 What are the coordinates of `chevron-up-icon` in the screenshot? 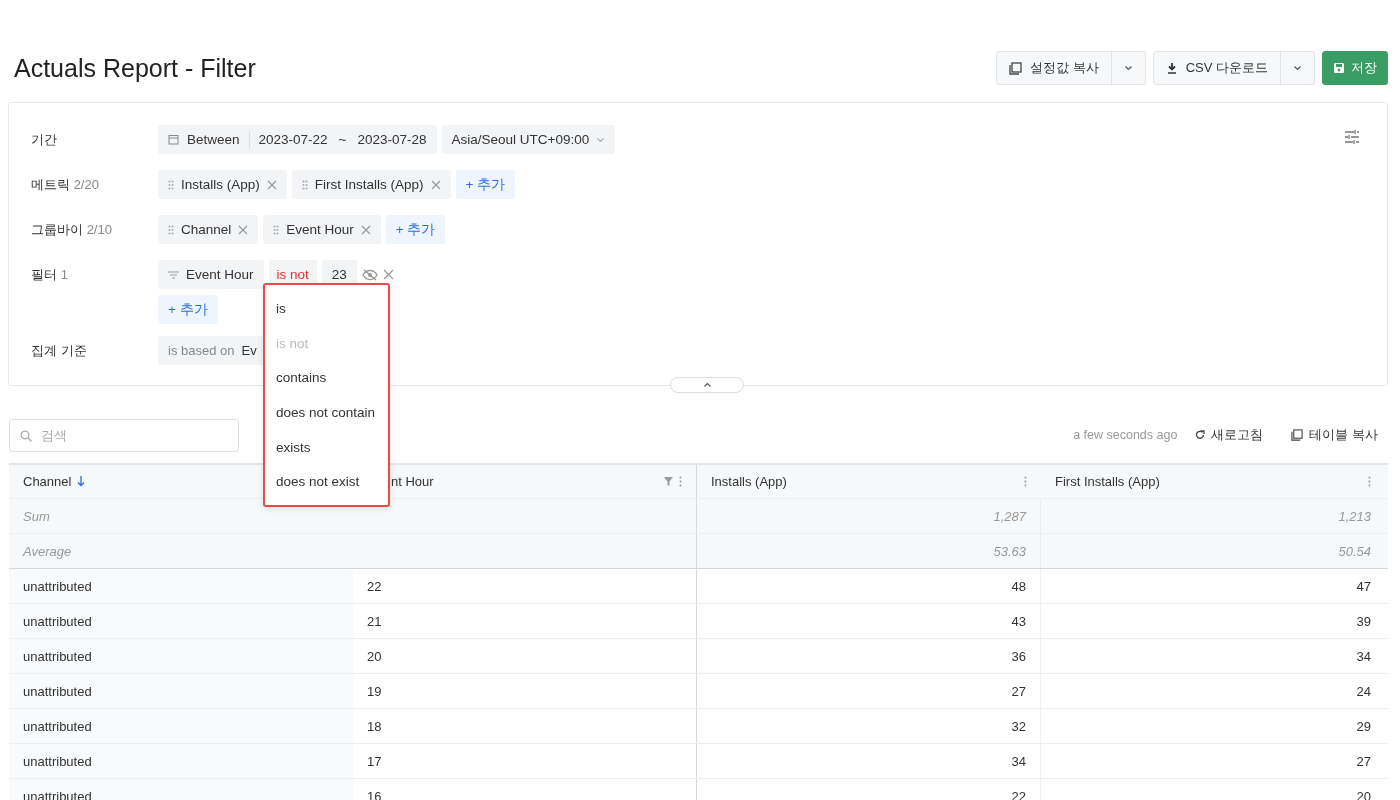 It's located at (707, 385).